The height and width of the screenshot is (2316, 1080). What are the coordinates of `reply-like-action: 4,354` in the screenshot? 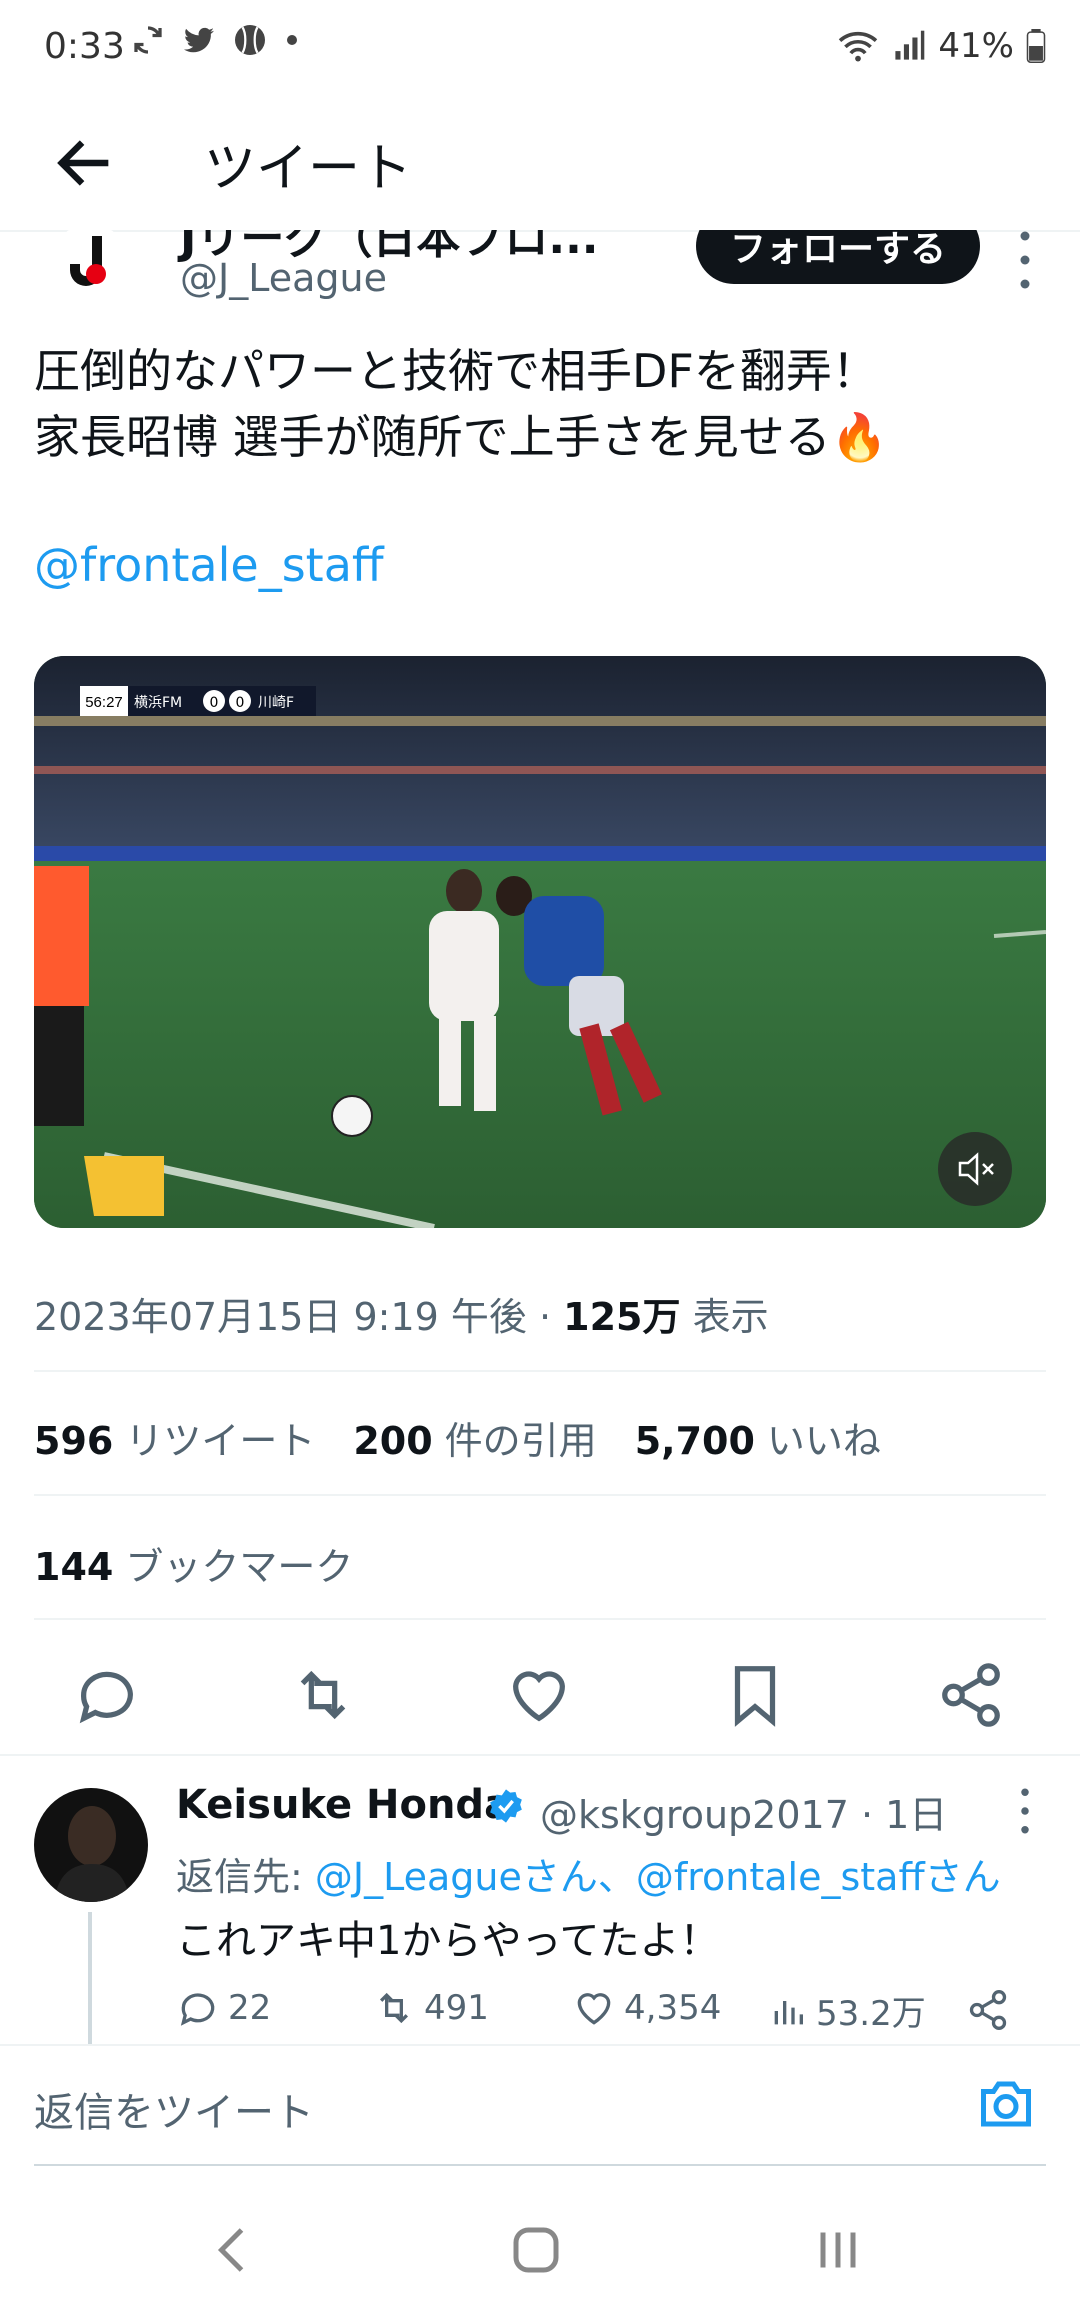 It's located at (646, 2008).